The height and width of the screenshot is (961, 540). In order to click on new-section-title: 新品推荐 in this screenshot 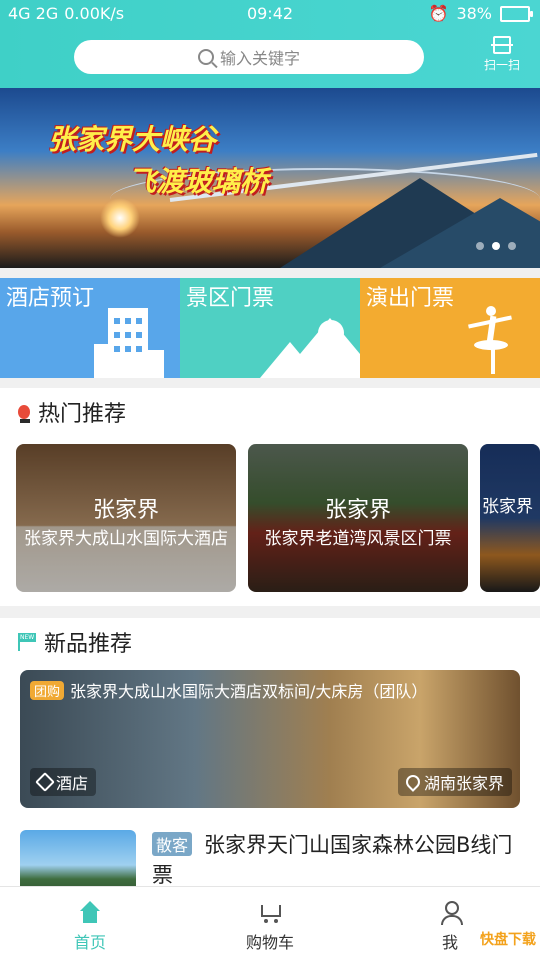, I will do `click(75, 642)`.